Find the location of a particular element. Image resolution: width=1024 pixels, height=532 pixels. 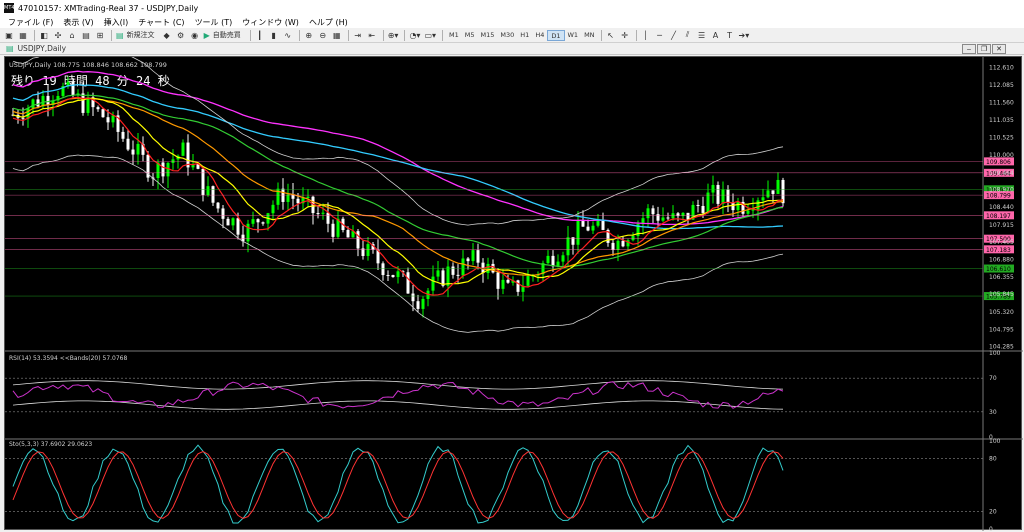

chart-shift-icon: ⇤ is located at coordinates (372, 35).